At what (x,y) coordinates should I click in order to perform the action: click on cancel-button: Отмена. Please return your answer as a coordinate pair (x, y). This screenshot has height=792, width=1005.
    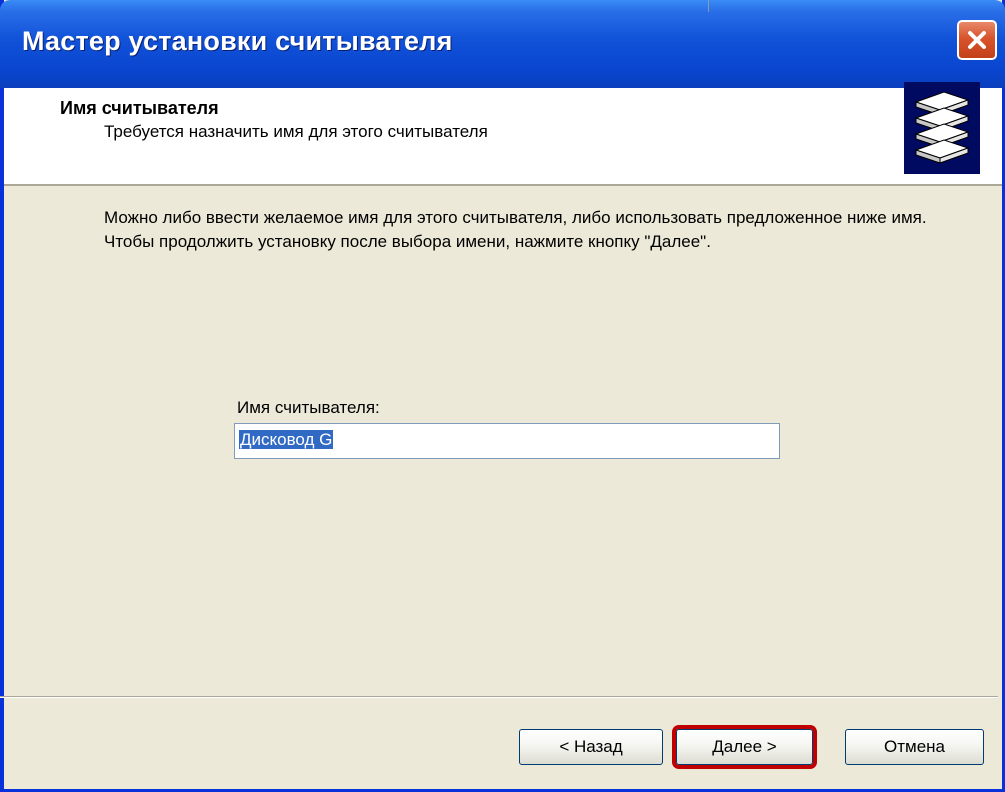
    Looking at the image, I should click on (914, 747).